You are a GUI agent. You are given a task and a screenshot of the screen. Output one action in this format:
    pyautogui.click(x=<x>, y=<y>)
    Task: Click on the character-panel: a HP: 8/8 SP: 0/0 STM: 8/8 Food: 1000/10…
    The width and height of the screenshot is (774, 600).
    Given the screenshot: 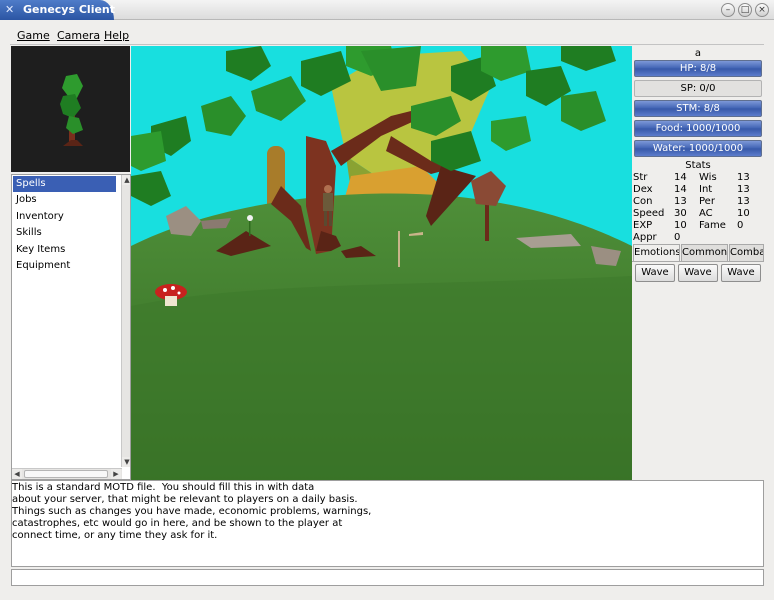 What is the action you would take?
    pyautogui.click(x=698, y=263)
    